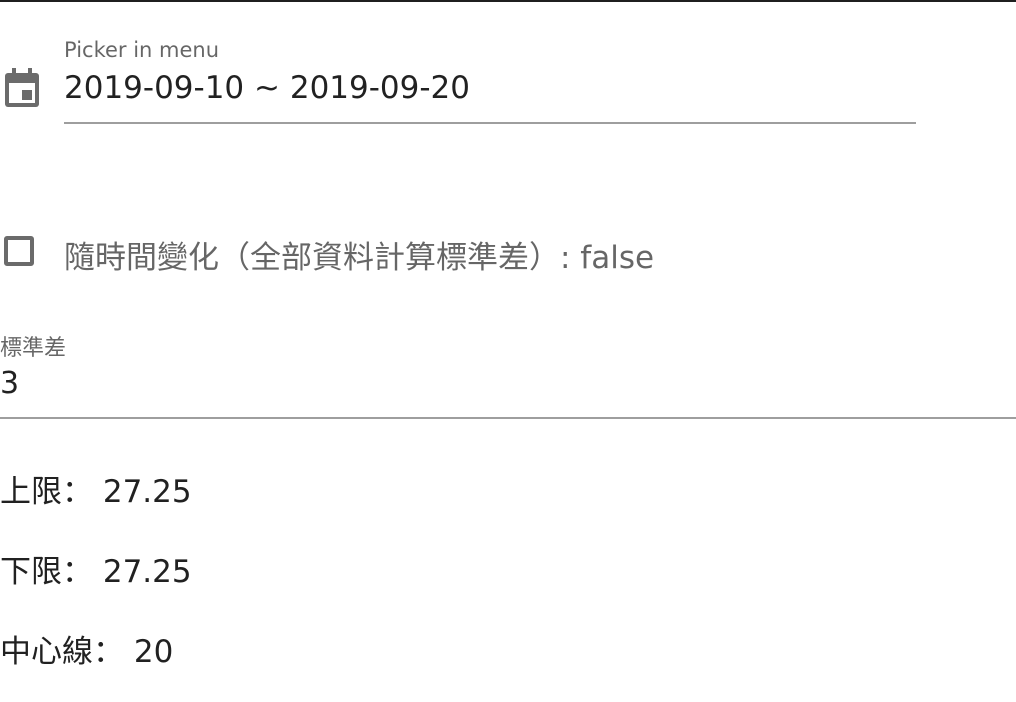 This screenshot has height=702, width=1016. Describe the element at coordinates (490, 123) in the screenshot. I see `date-field-underline` at that location.